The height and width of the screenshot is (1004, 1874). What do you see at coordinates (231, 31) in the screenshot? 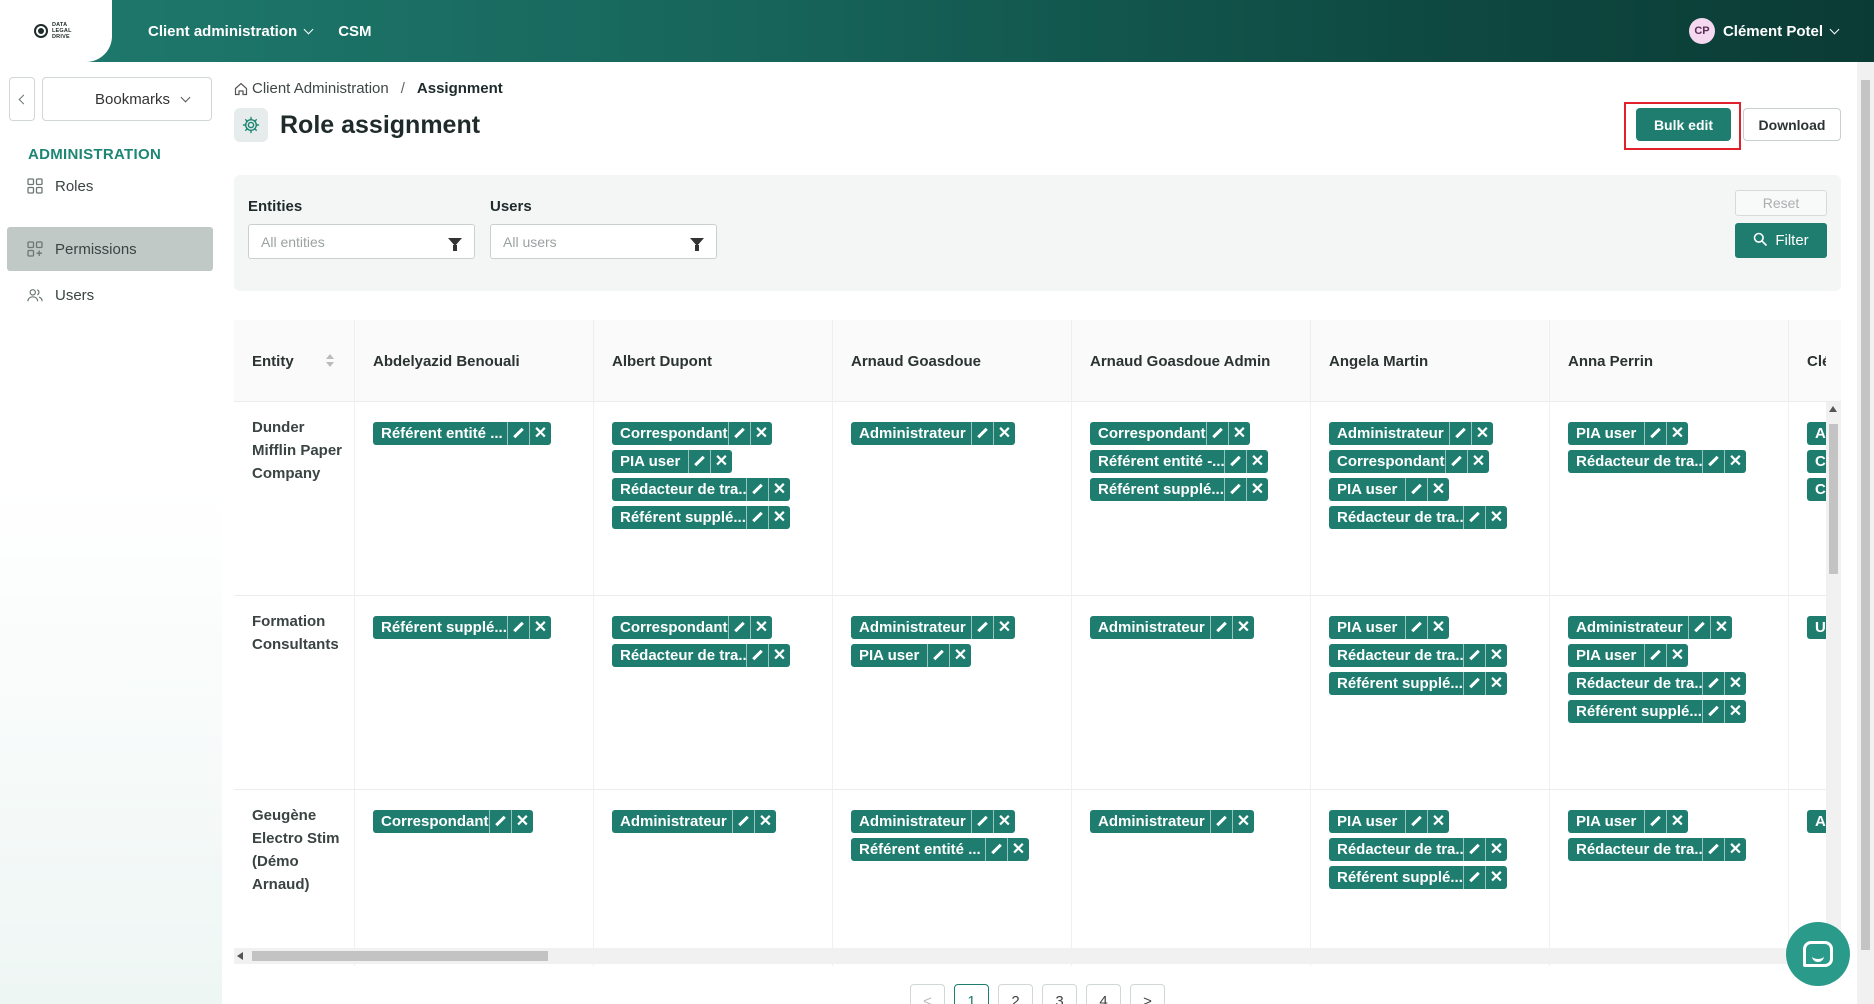
I see `nav-client-administration: Client administration` at bounding box center [231, 31].